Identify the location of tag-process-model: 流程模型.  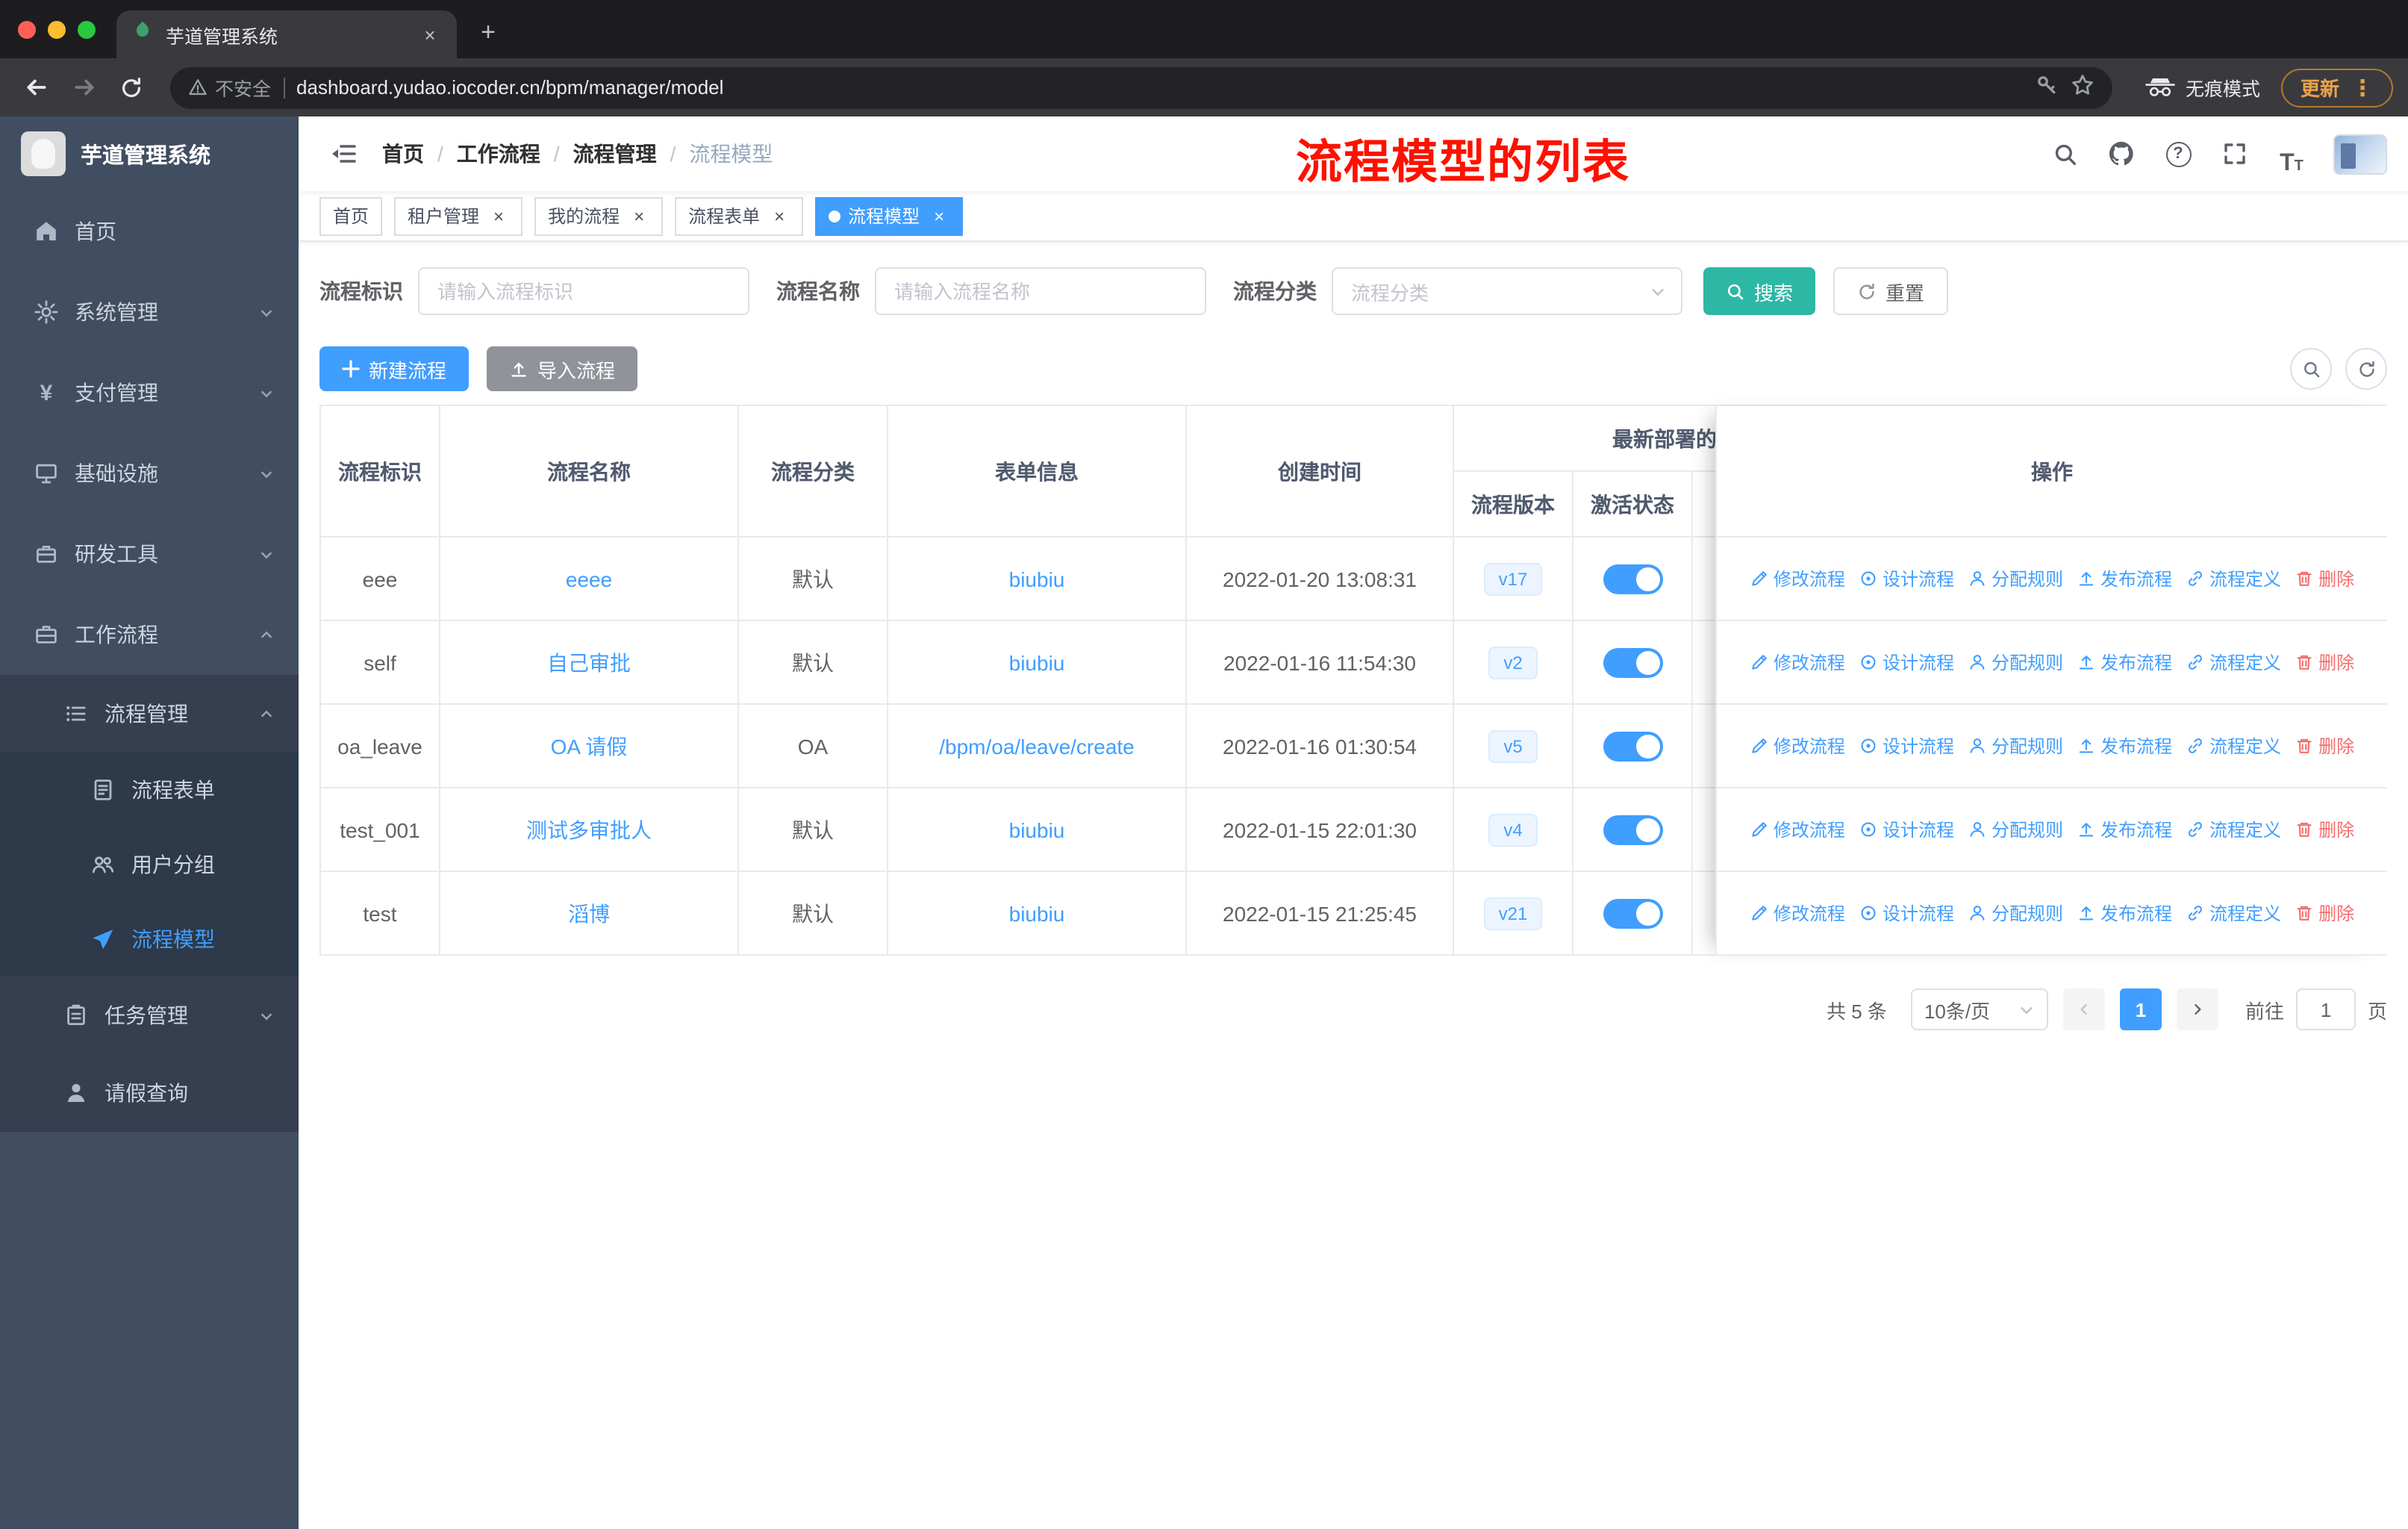
(889, 215).